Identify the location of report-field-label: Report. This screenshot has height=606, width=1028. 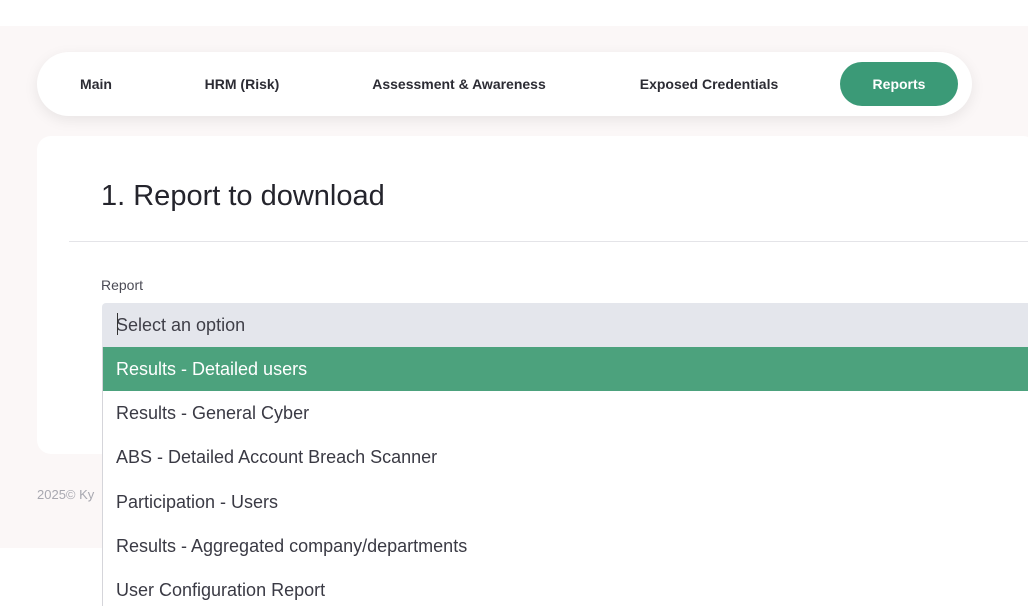
(122, 285).